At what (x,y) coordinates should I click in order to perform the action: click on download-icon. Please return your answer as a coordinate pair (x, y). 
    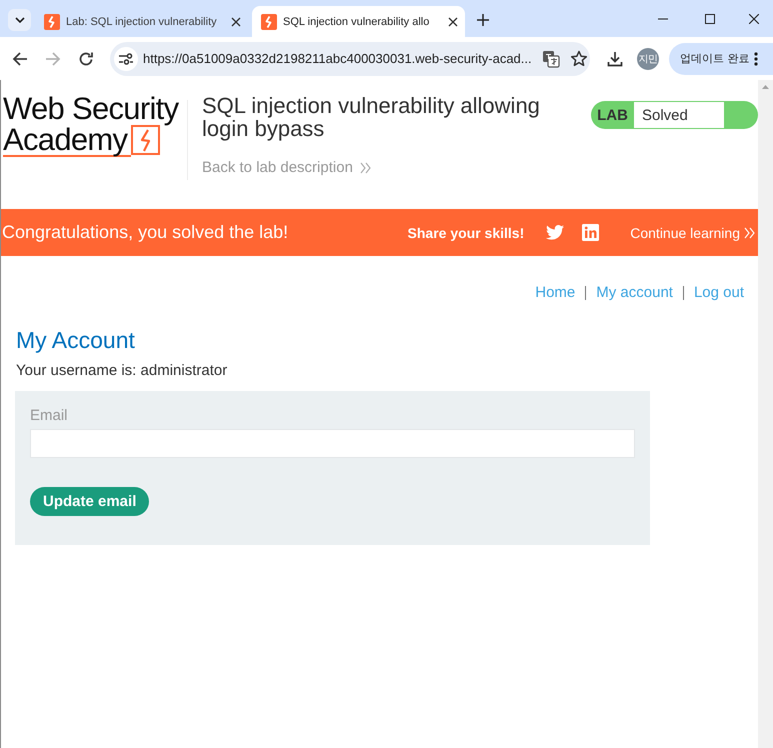
    Looking at the image, I should click on (615, 58).